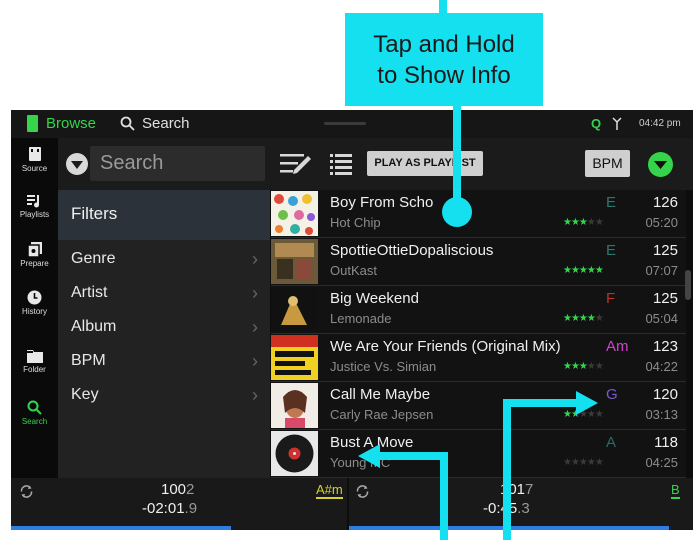 This screenshot has height=540, width=693. What do you see at coordinates (444, 44) in the screenshot?
I see `callout-line-1: Tap and Hold` at bounding box center [444, 44].